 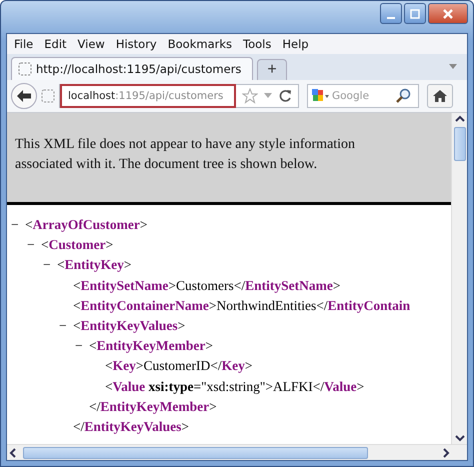 What do you see at coordinates (391, 13) in the screenshot?
I see `minimize-button` at bounding box center [391, 13].